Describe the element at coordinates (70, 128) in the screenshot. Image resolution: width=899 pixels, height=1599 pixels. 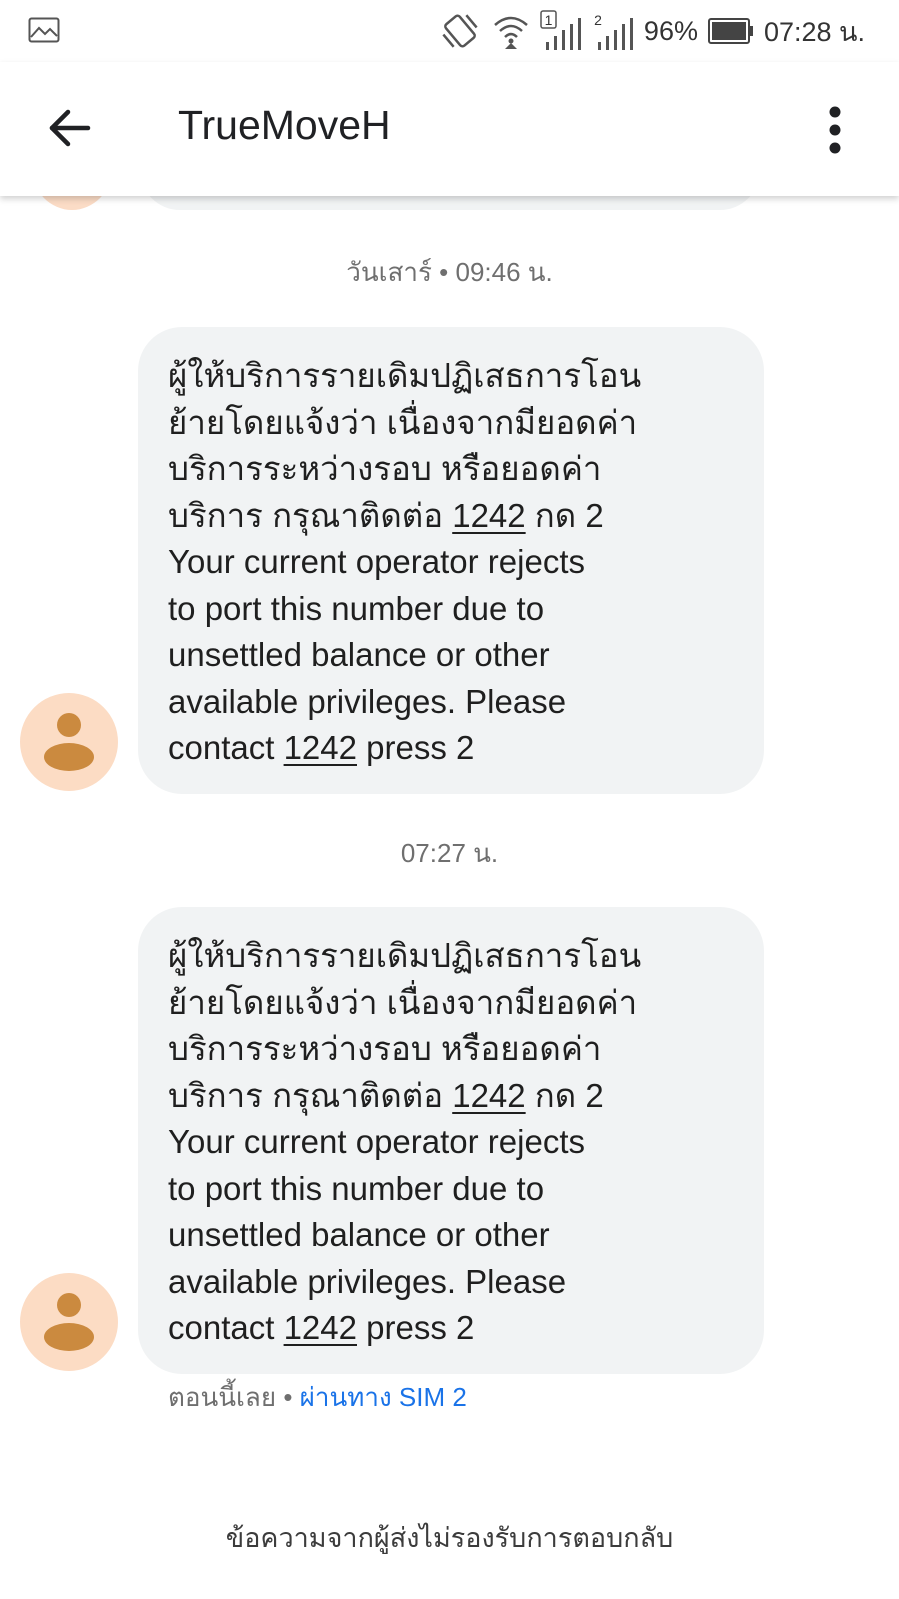
I see `back-arrow-icon` at that location.